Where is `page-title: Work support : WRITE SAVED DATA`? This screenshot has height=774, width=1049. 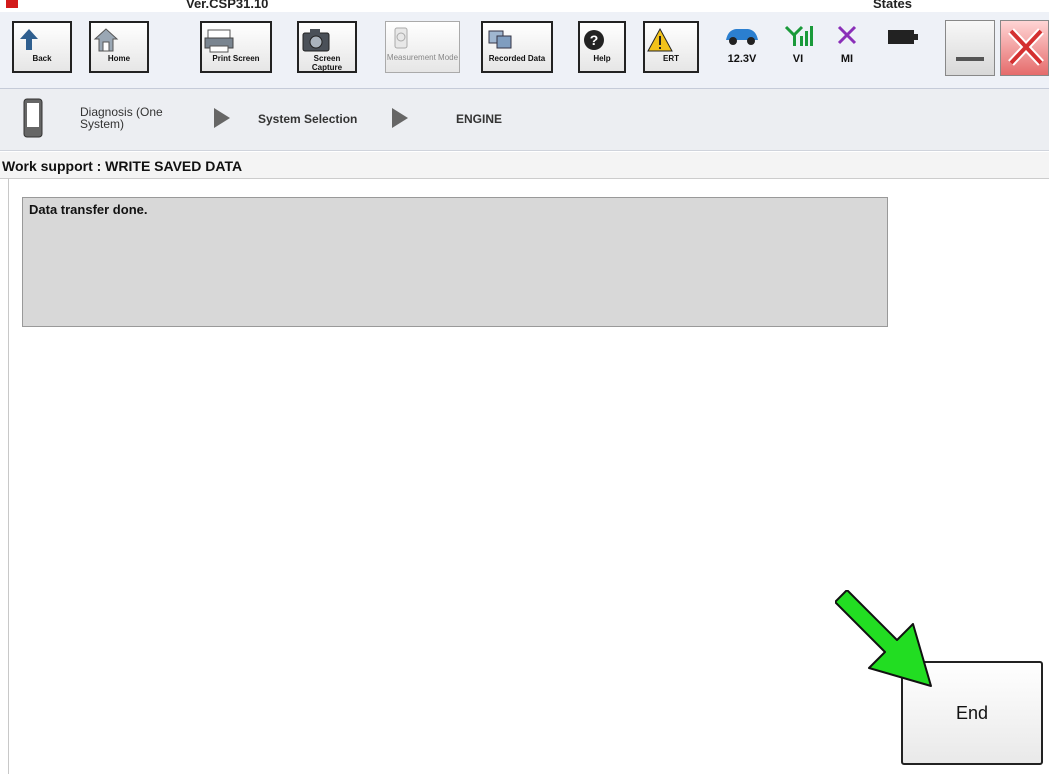 page-title: Work support : WRITE SAVED DATA is located at coordinates (122, 166).